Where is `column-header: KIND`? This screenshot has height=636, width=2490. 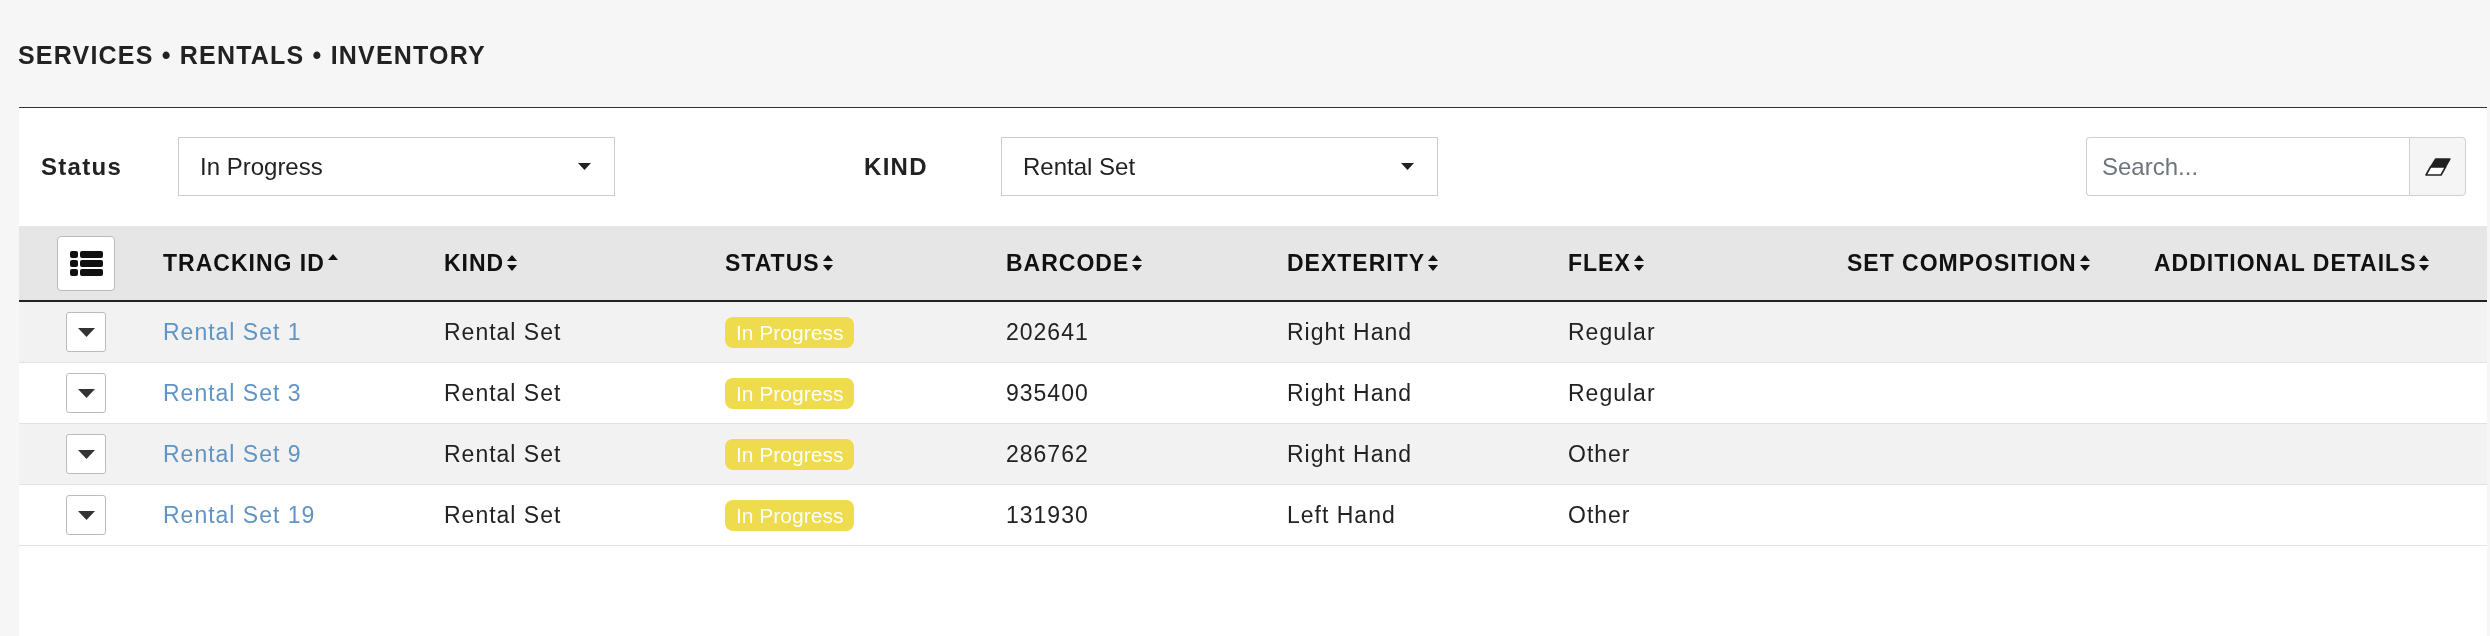 column-header: KIND is located at coordinates (481, 263).